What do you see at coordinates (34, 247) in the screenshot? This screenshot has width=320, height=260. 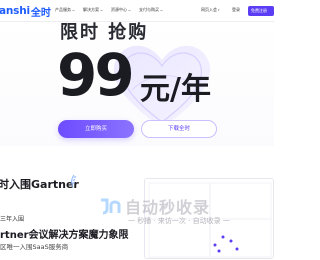 I see `gartner-subline: 区唯一入围SaaS服务商` at bounding box center [34, 247].